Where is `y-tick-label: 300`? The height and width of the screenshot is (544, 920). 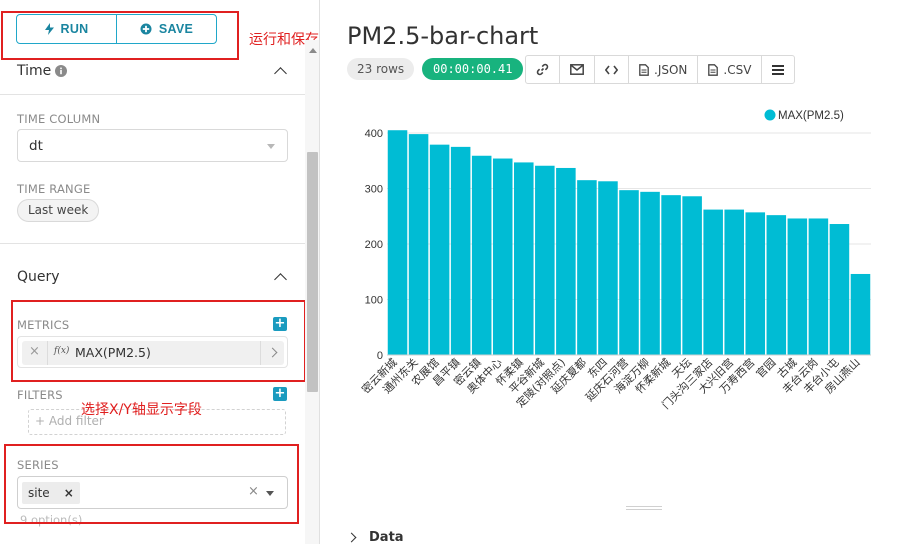
y-tick-label: 300 is located at coordinates (374, 190).